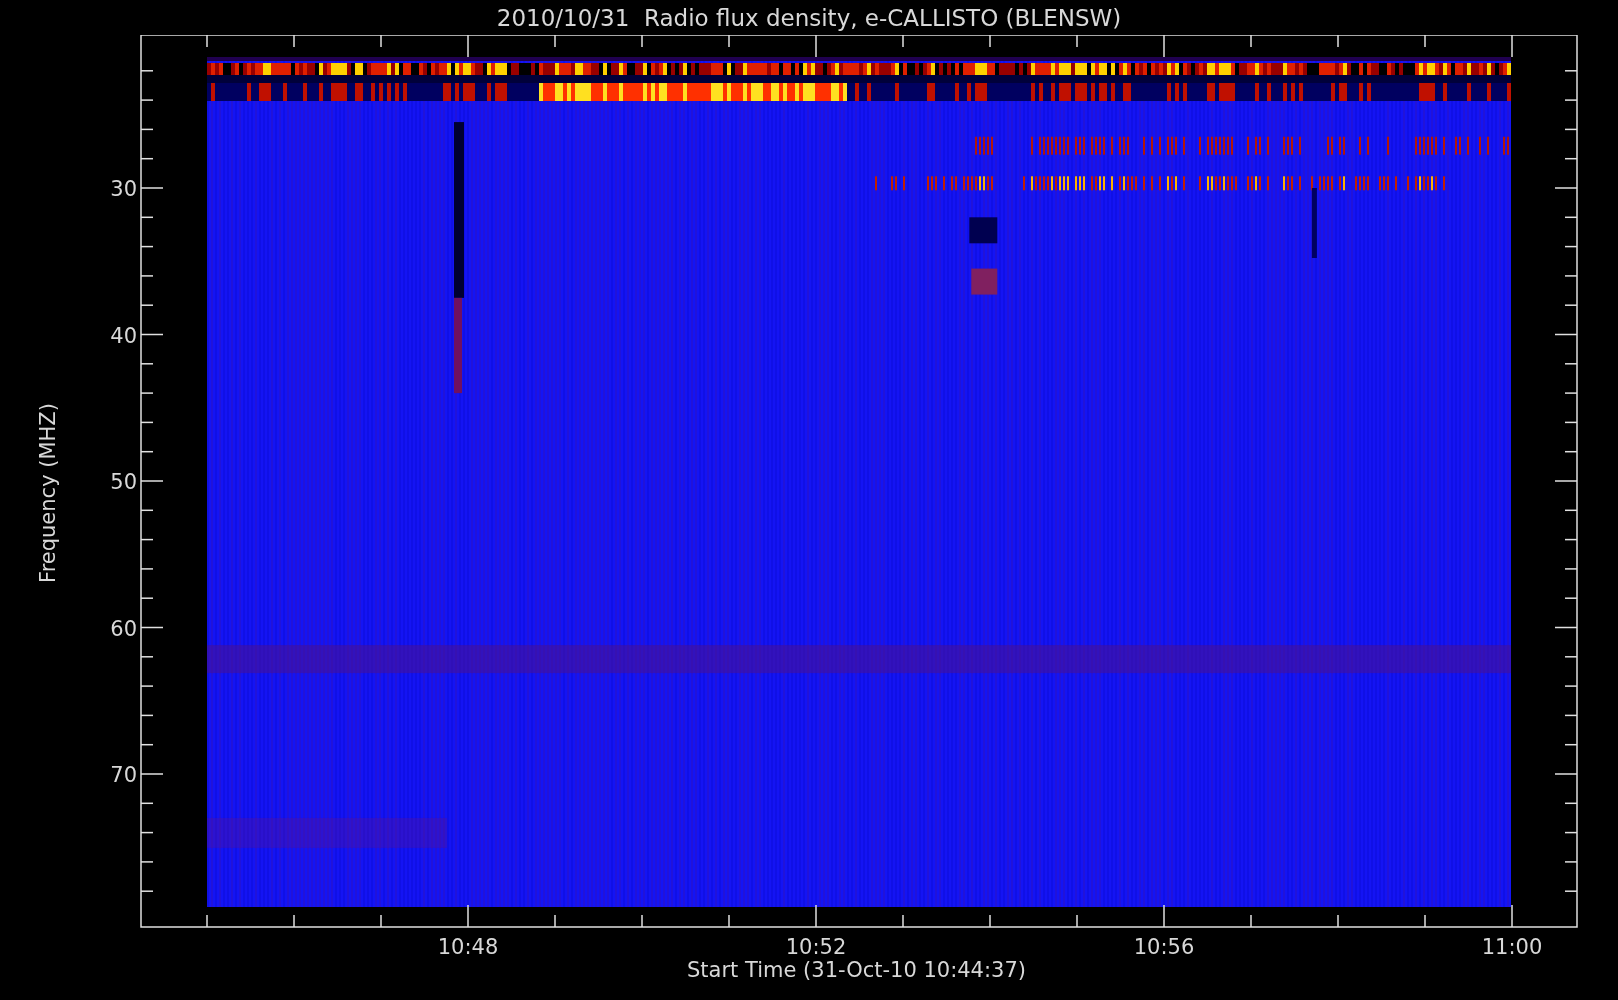 Image resolution: width=1618 pixels, height=1000 pixels. What do you see at coordinates (47, 492) in the screenshot?
I see `y-axis-label: Frequency (MHZ)` at bounding box center [47, 492].